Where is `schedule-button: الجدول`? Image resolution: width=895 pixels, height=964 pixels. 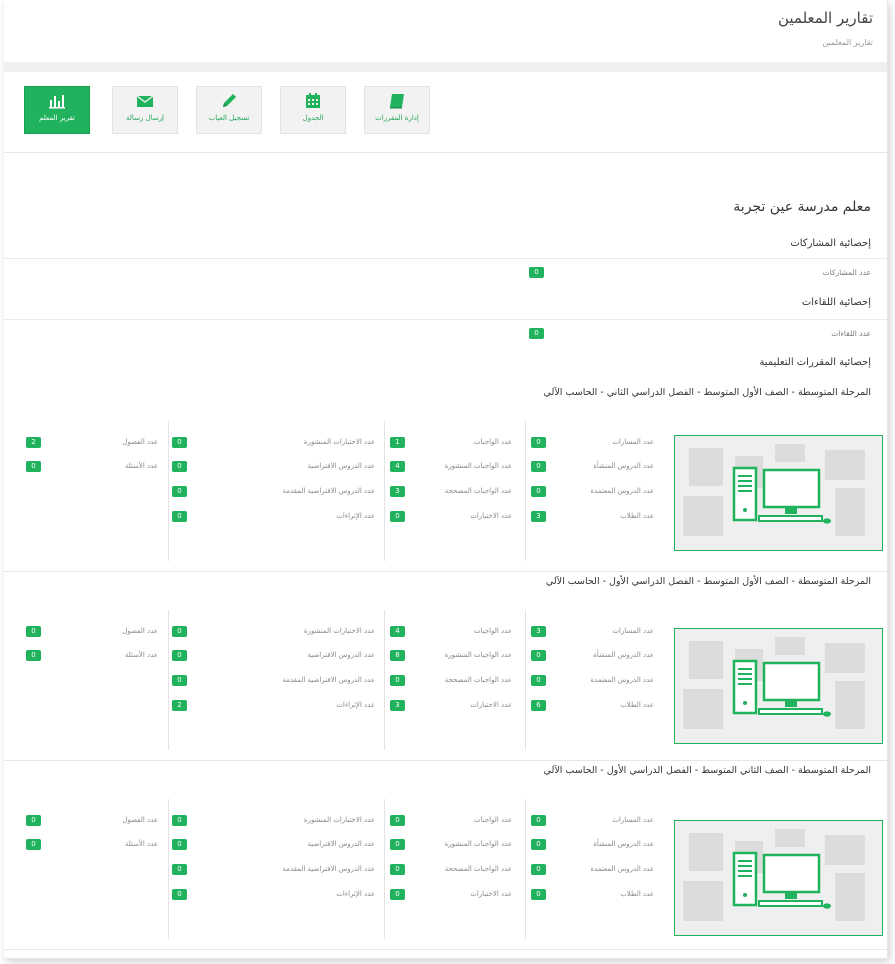 schedule-button: الجدول is located at coordinates (313, 110).